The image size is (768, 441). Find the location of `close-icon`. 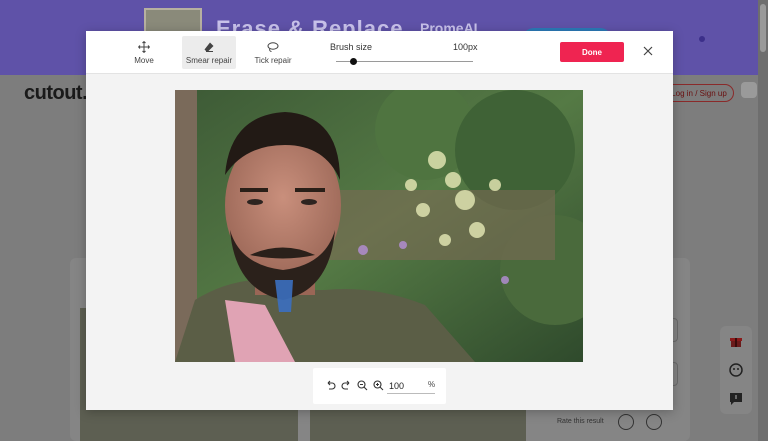

close-icon is located at coordinates (648, 51).